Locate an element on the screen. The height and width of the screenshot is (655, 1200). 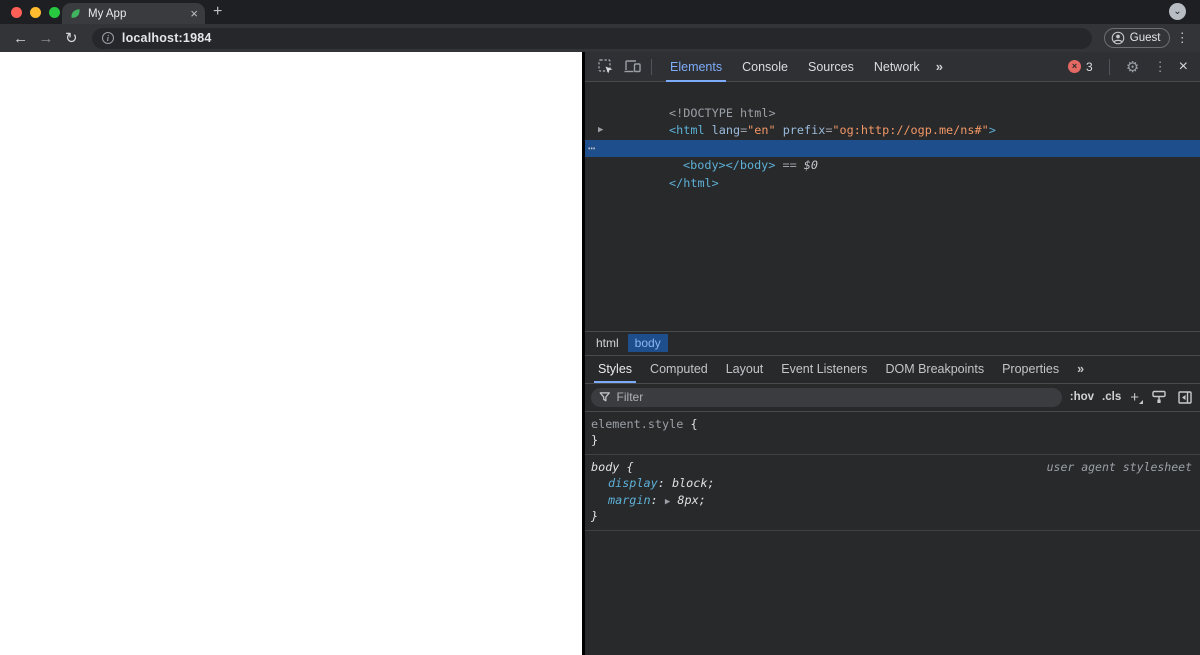
guest-avatar-icon is located at coordinates (1118, 38).